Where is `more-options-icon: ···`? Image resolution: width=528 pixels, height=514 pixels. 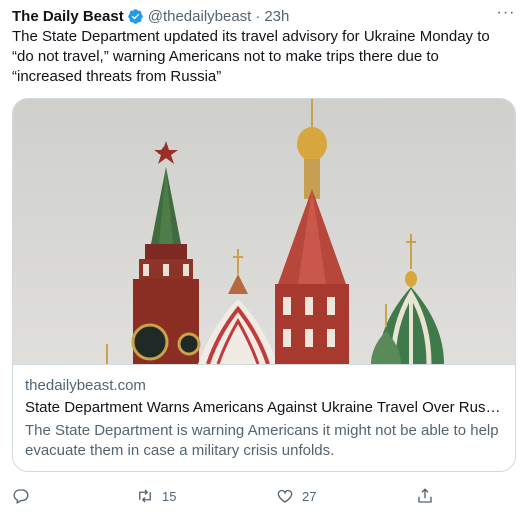 more-options-icon: ··· is located at coordinates (506, 15).